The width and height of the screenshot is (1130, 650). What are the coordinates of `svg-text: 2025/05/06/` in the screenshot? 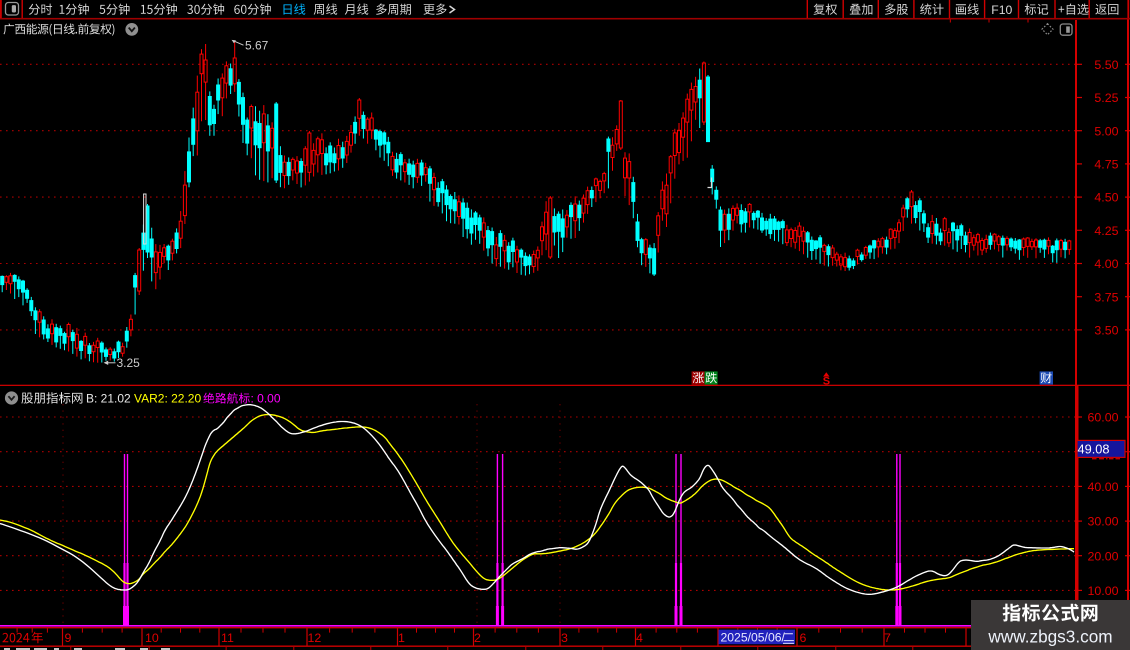 It's located at (753, 637).